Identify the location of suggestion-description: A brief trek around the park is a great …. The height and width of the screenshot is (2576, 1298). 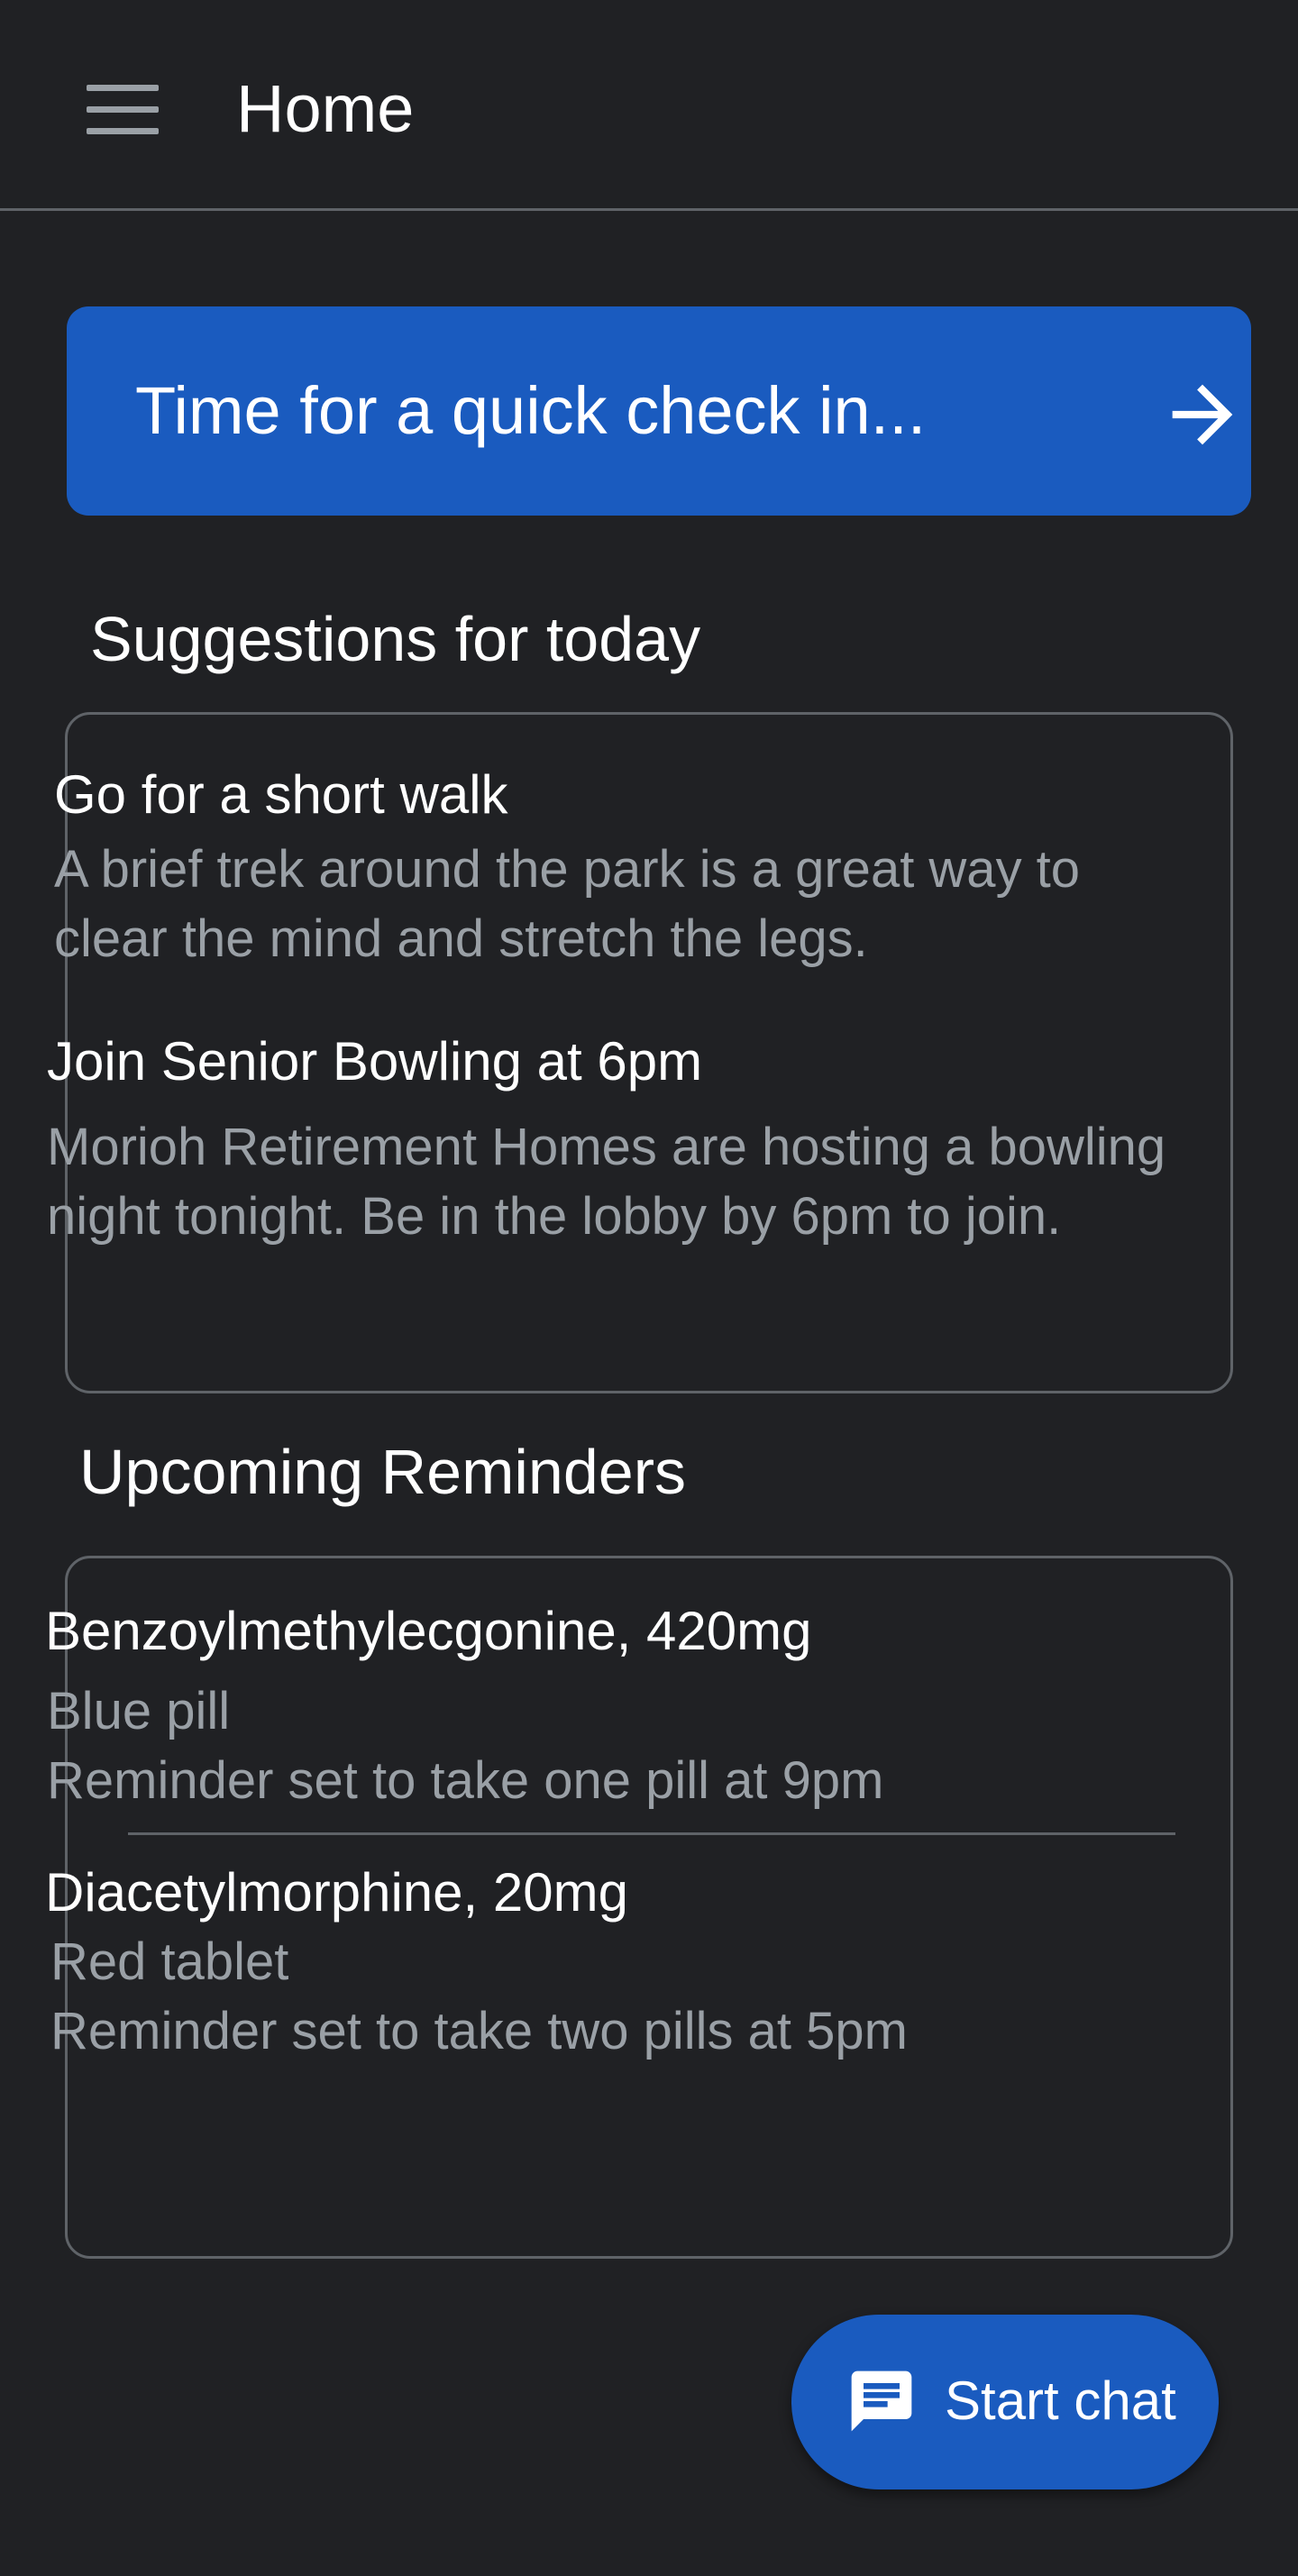
(567, 904).